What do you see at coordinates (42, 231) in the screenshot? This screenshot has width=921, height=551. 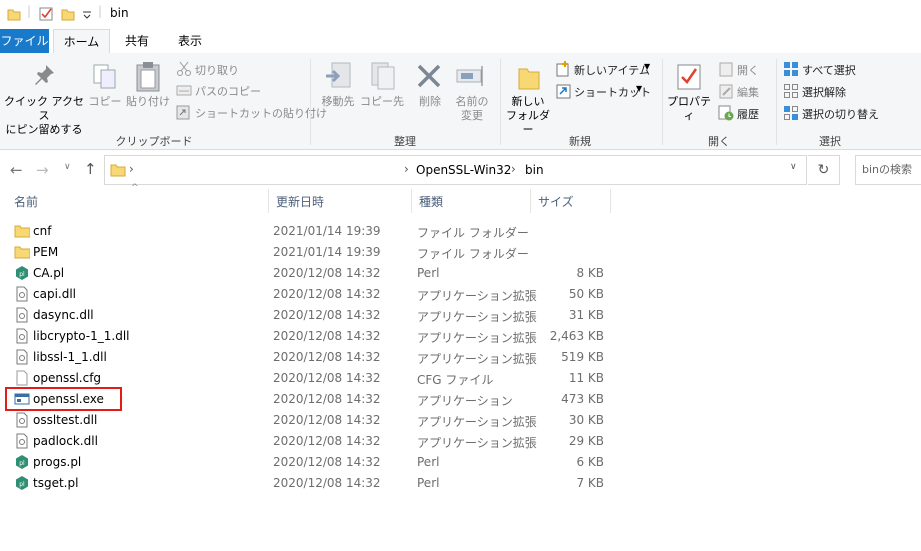 I see `file-name: cnf` at bounding box center [42, 231].